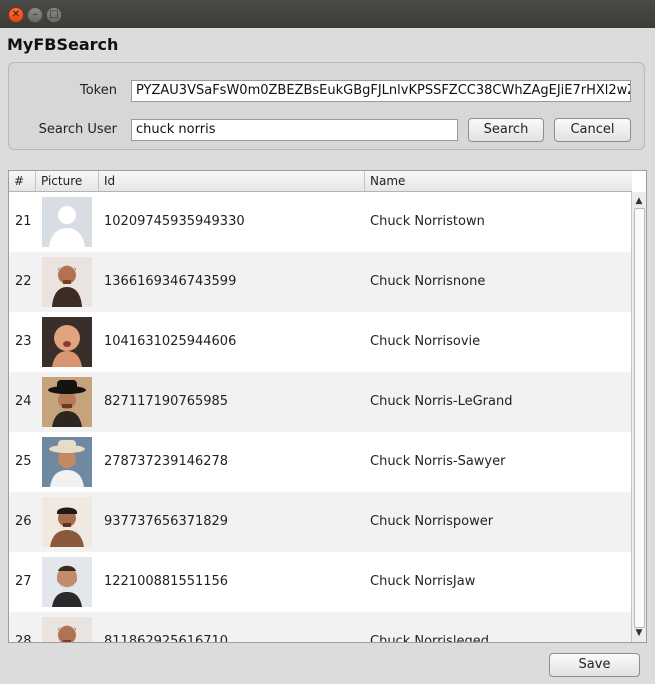  What do you see at coordinates (425, 341) in the screenshot?
I see `row-name: Chuck Norrisovie` at bounding box center [425, 341].